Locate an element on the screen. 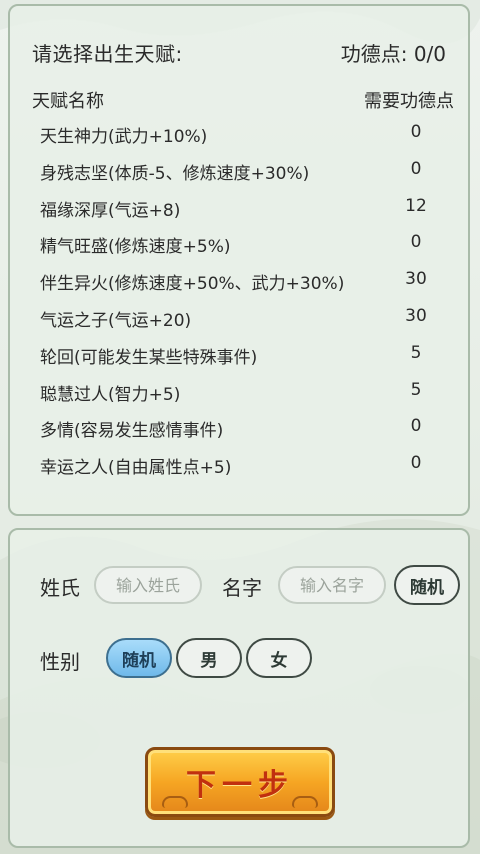  gender-label: 性别 is located at coordinates (60, 662).